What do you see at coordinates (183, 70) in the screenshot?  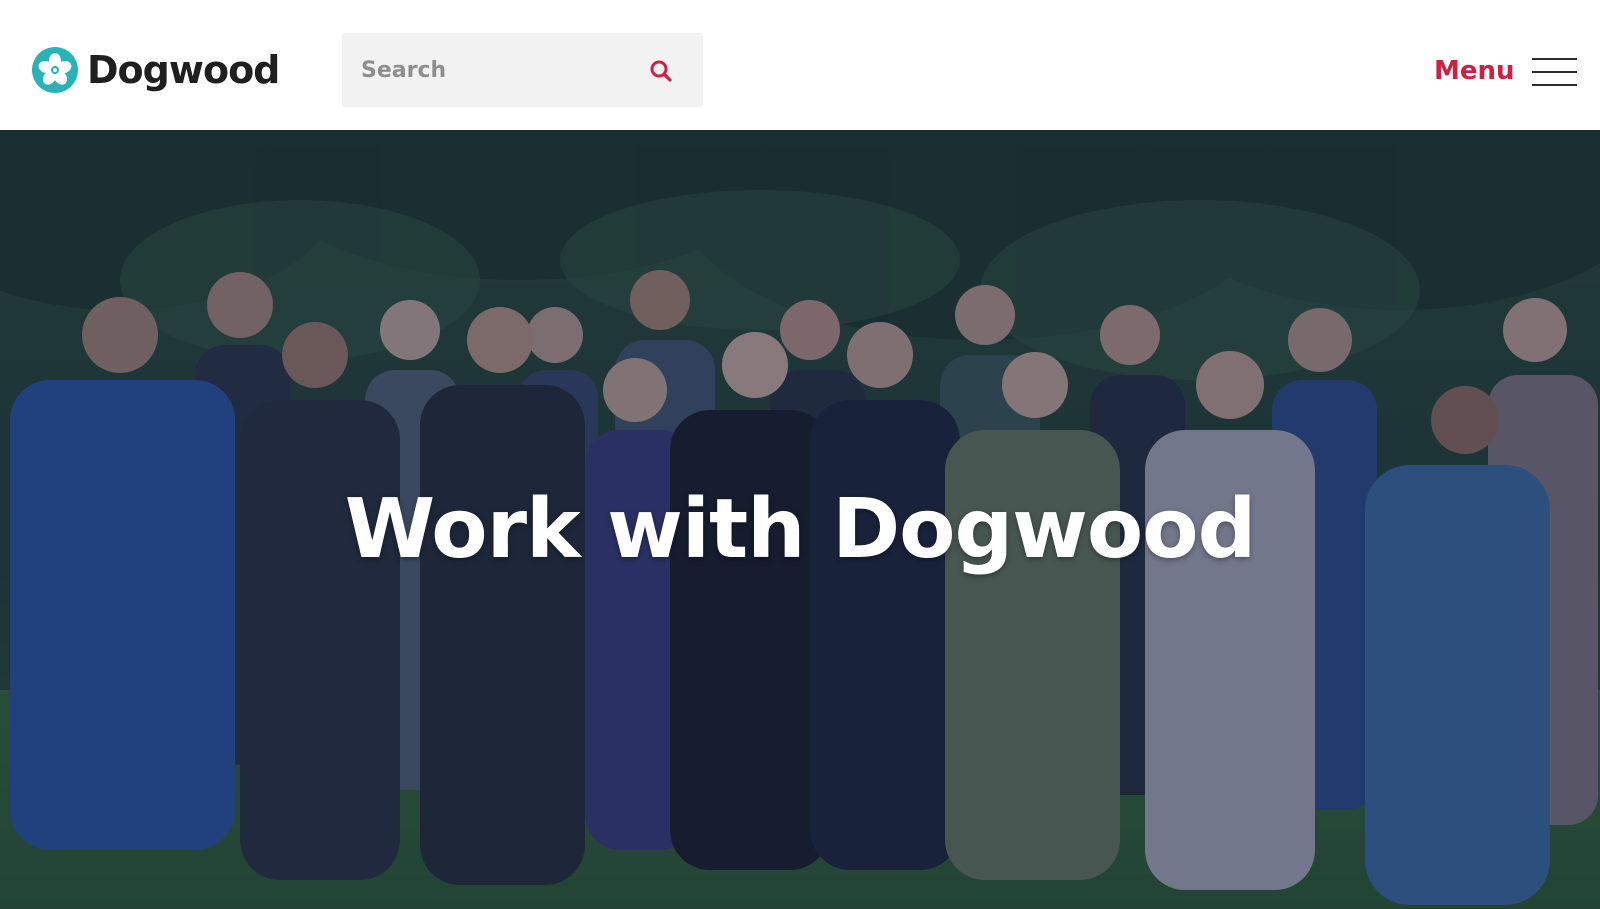 I see `logo-wordmark: Dogwood` at bounding box center [183, 70].